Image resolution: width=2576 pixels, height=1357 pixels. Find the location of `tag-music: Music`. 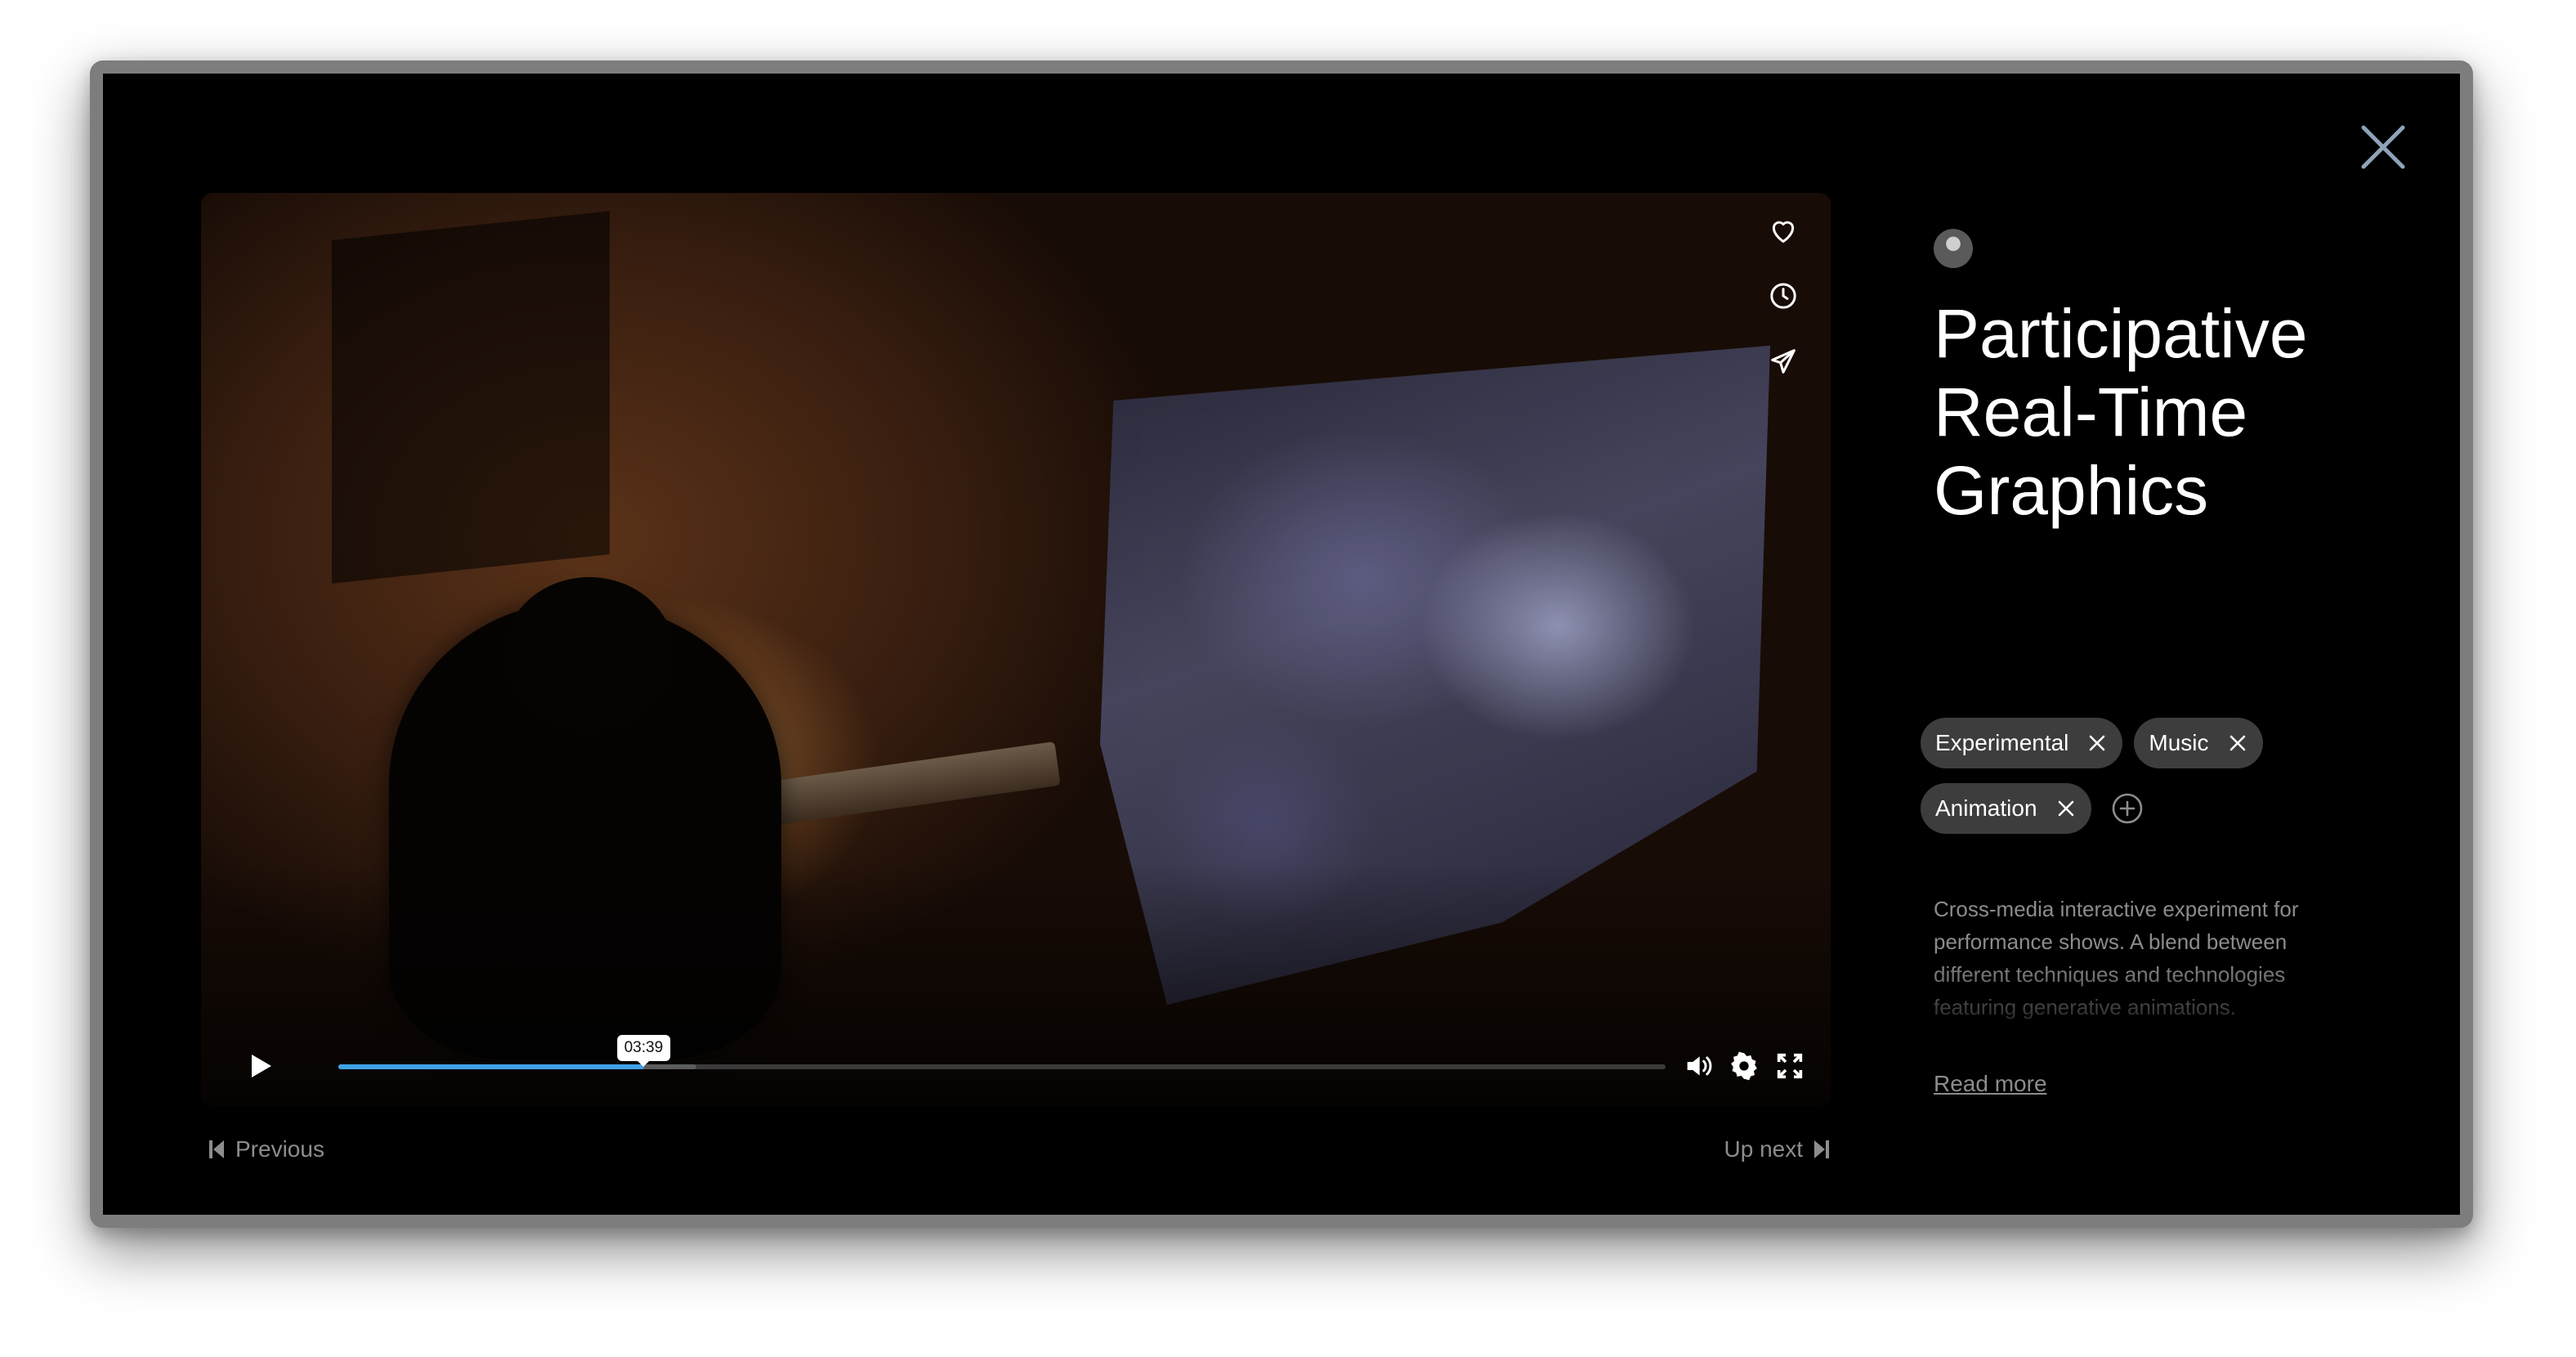

tag-music: Music is located at coordinates (2198, 743).